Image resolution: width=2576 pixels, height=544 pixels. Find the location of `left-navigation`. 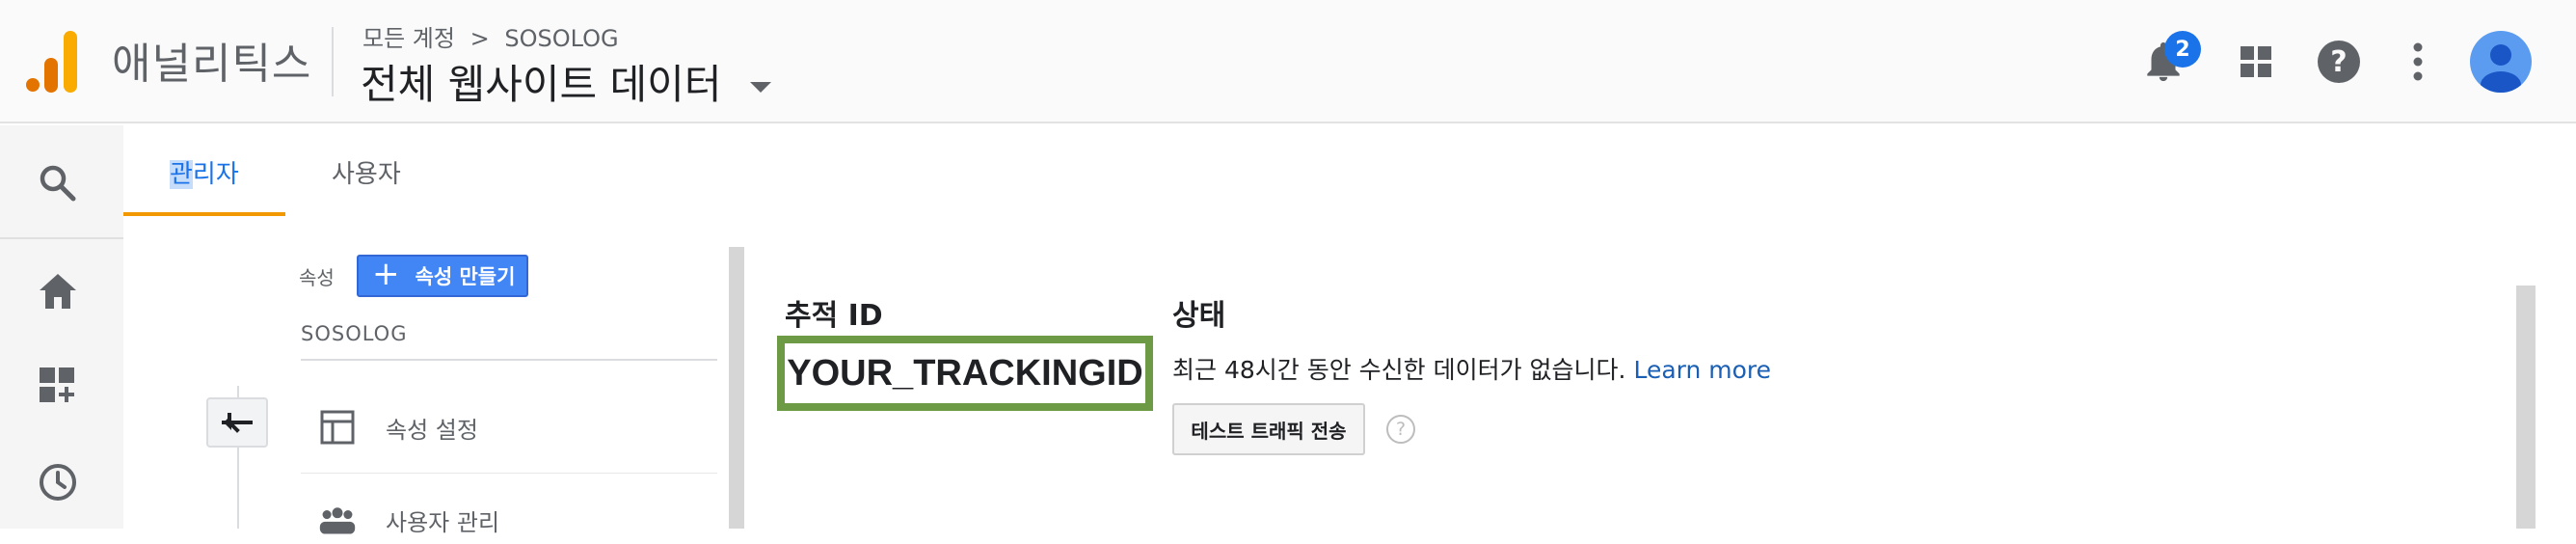

left-navigation is located at coordinates (62, 327).